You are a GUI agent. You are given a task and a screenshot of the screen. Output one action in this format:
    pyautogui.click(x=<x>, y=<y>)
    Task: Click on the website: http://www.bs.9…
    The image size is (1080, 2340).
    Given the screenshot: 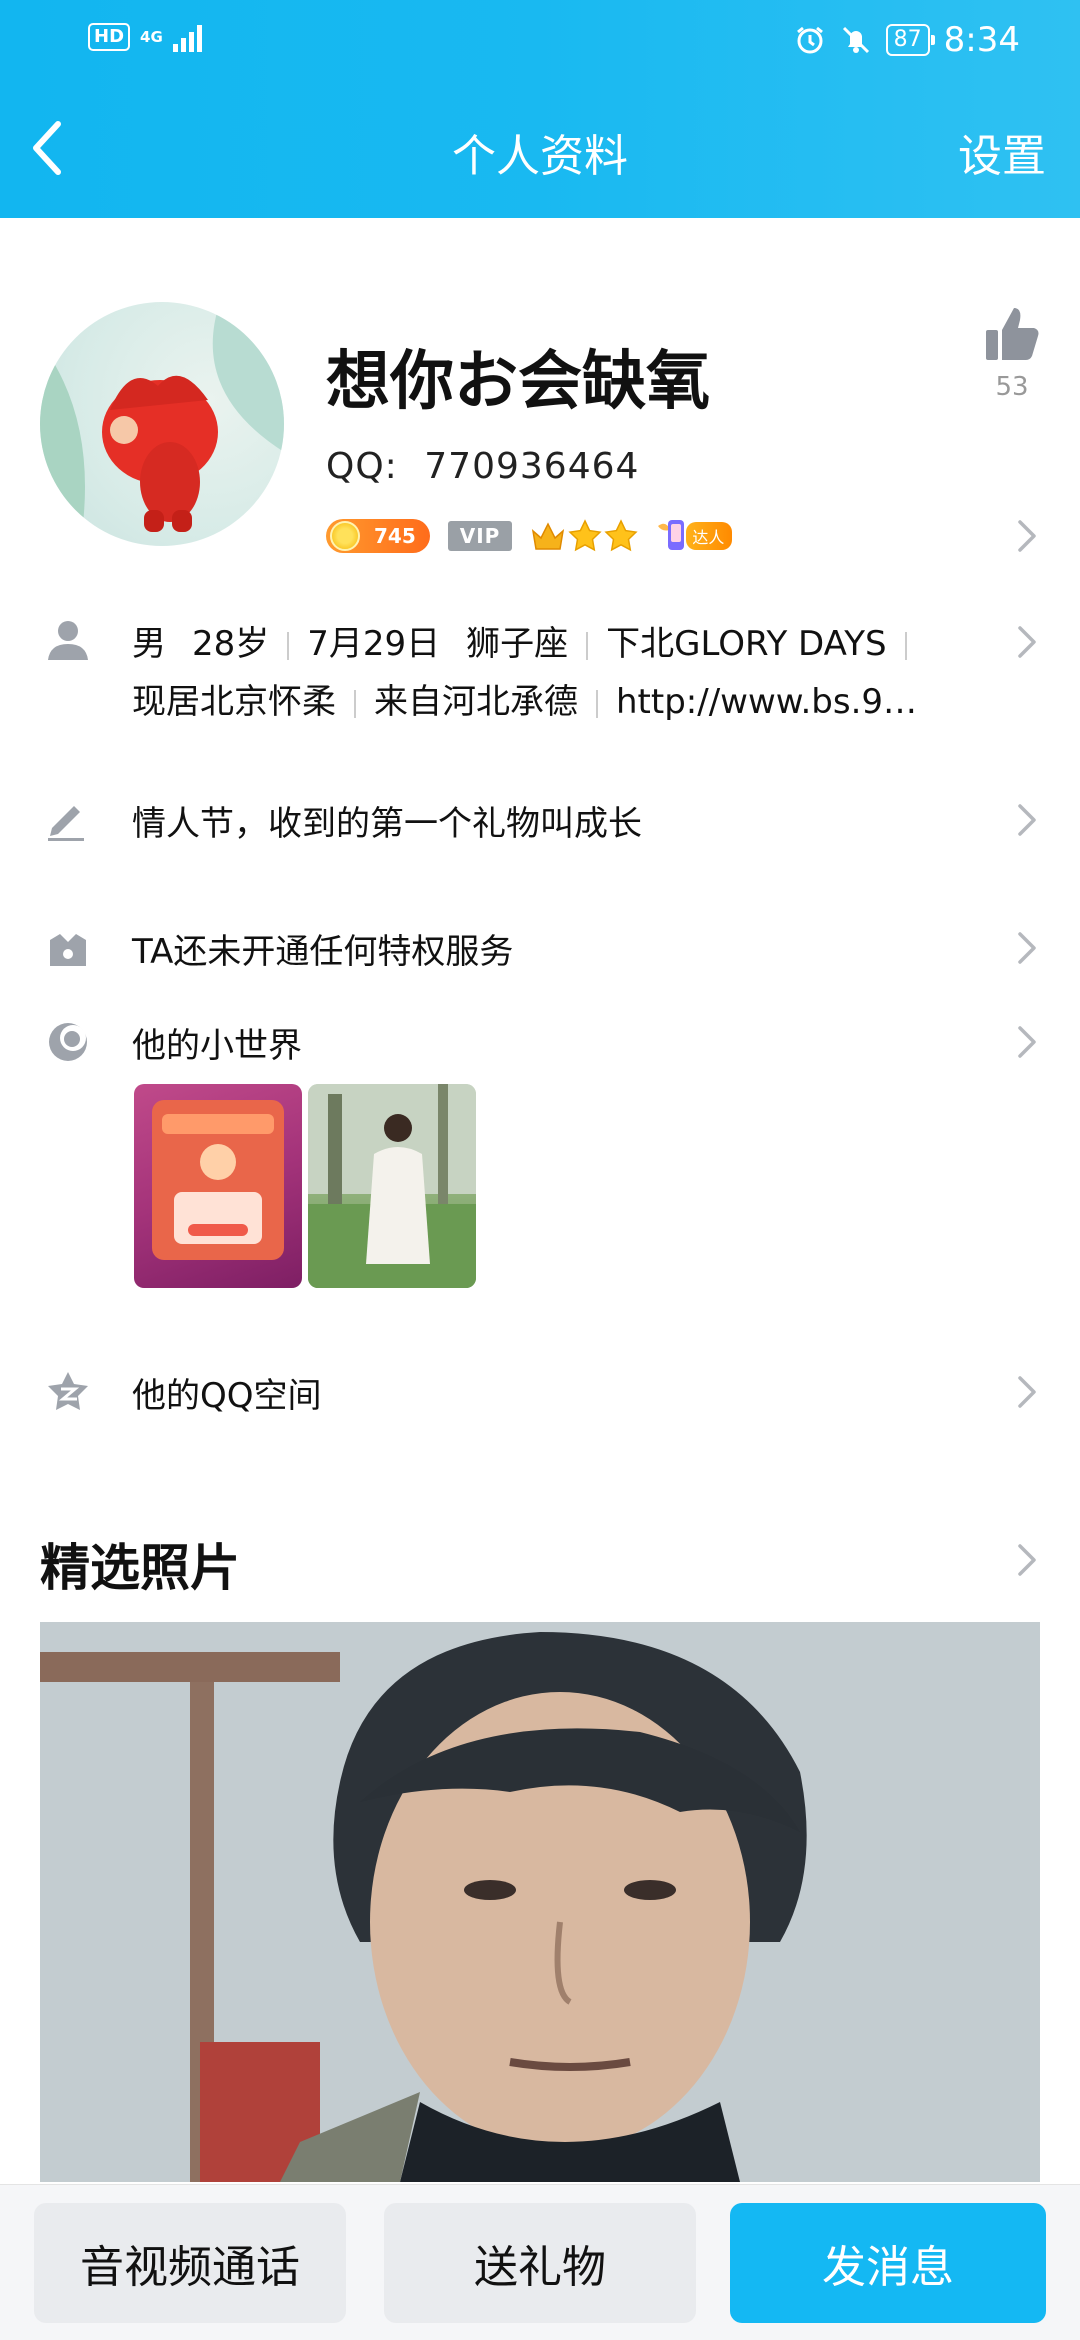 What is the action you would take?
    pyautogui.click(x=767, y=702)
    